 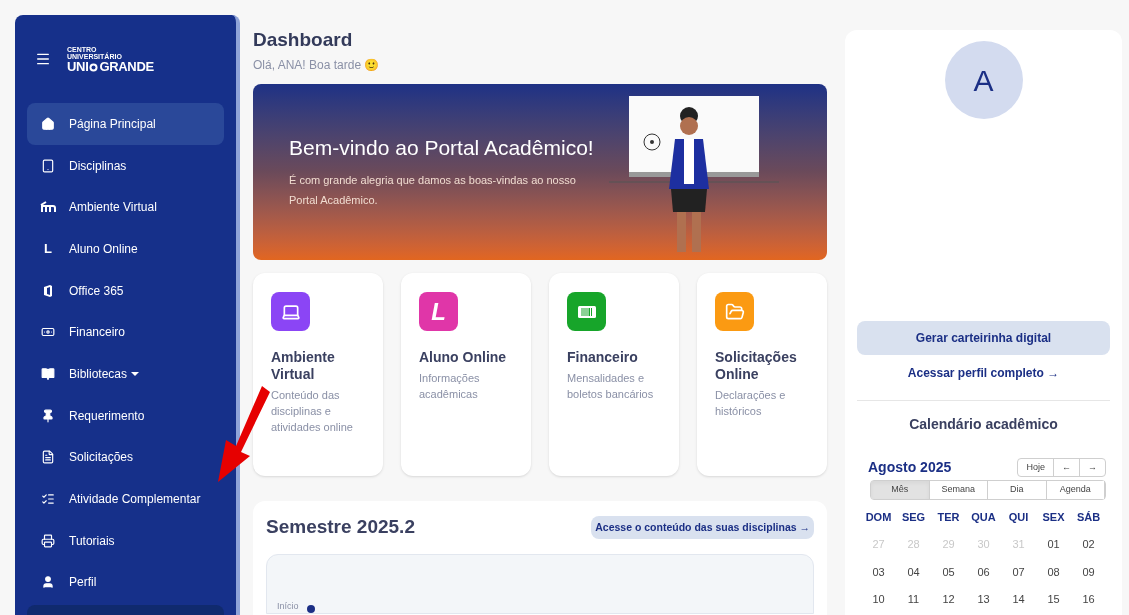 What do you see at coordinates (48, 582) in the screenshot?
I see `user-icon` at bounding box center [48, 582].